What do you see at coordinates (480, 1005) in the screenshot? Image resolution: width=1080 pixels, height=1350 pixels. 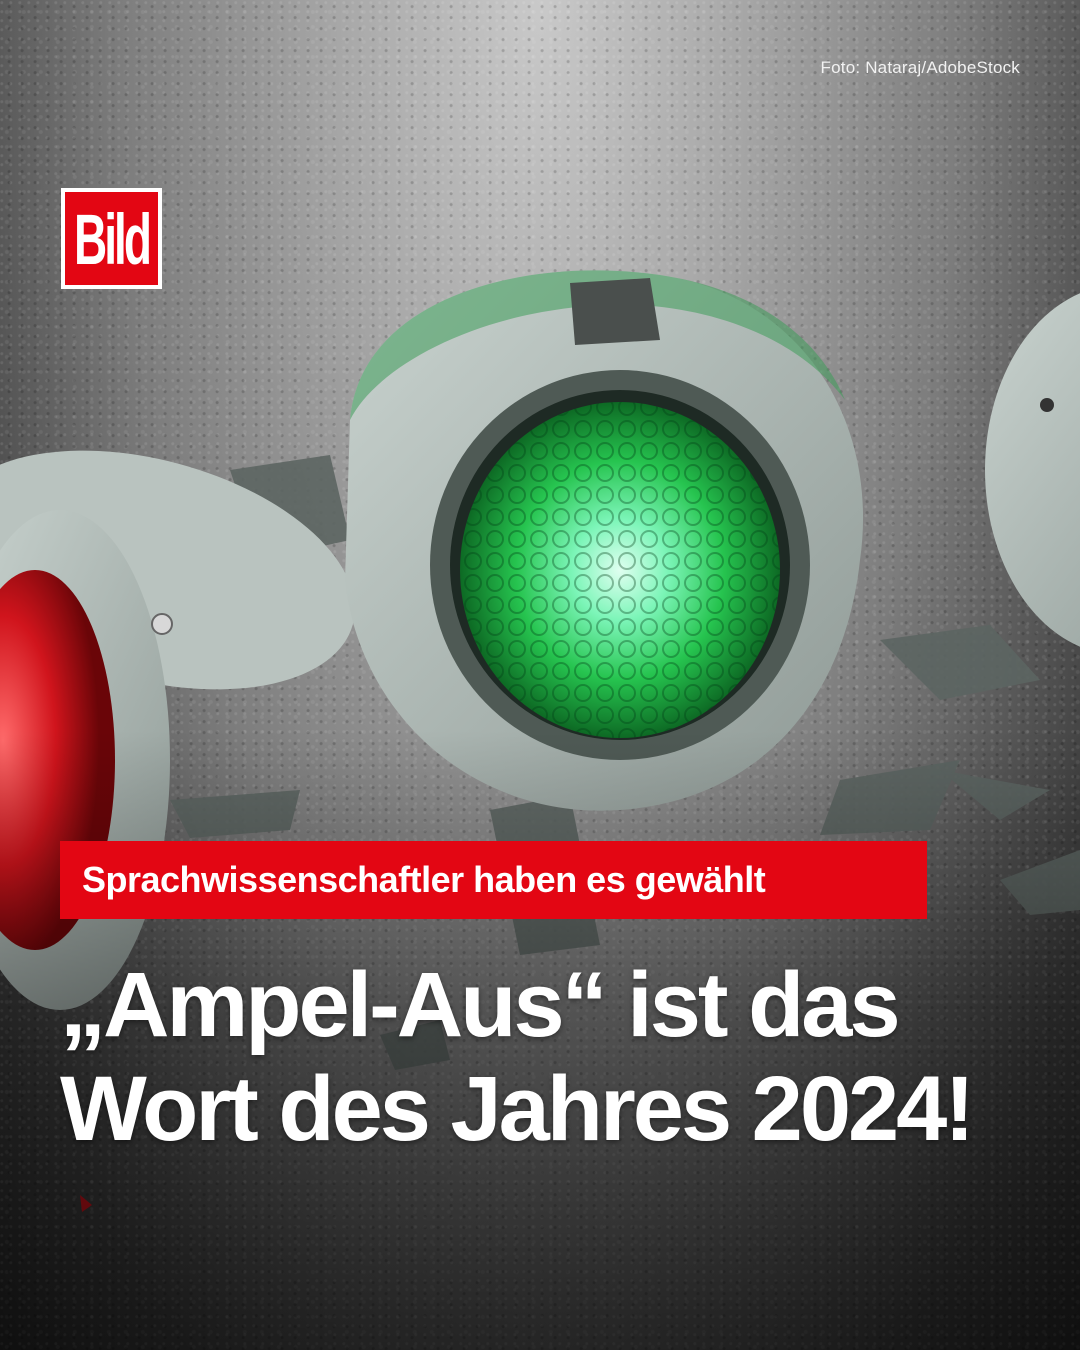 I see `headline-line-1: „Ampel-Aus“ ist das` at bounding box center [480, 1005].